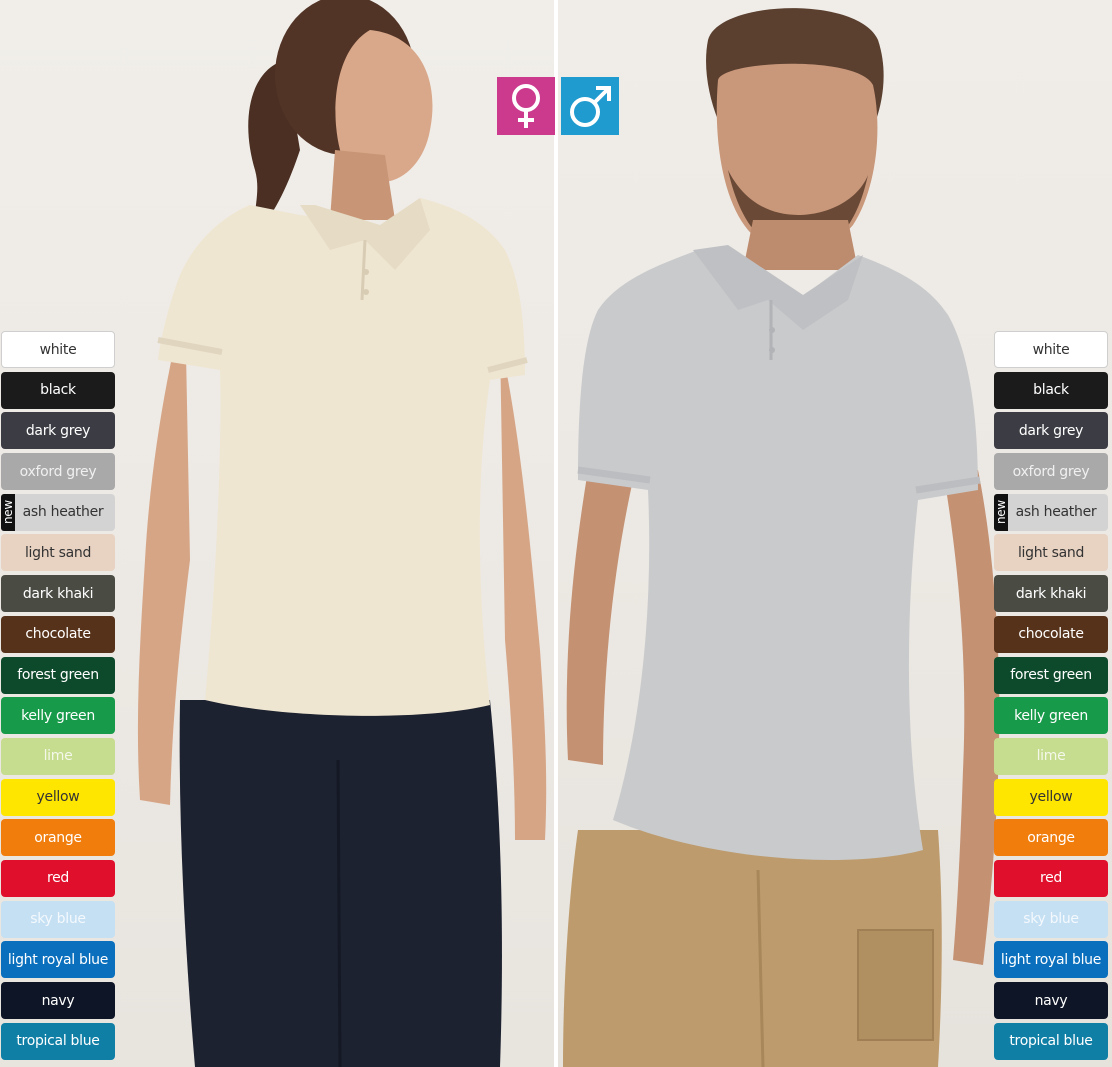 This screenshot has height=1067, width=1112. I want to click on female-symbol-icon, so click(526, 106).